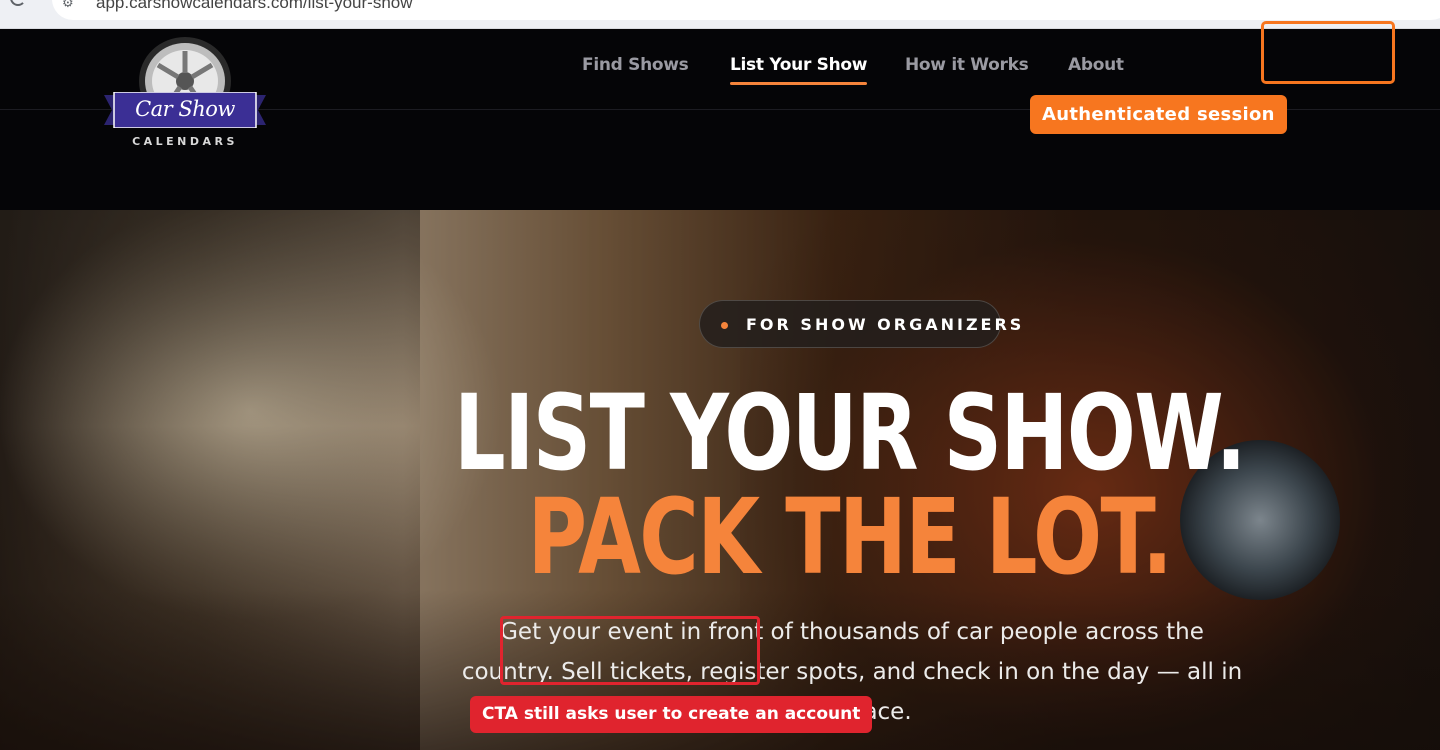 The width and height of the screenshot is (1440, 750). I want to click on nav-how-it-works: How it Works, so click(967, 65).